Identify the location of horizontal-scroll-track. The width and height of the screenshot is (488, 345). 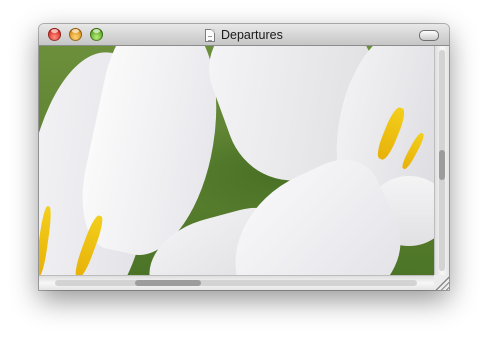
(236, 283).